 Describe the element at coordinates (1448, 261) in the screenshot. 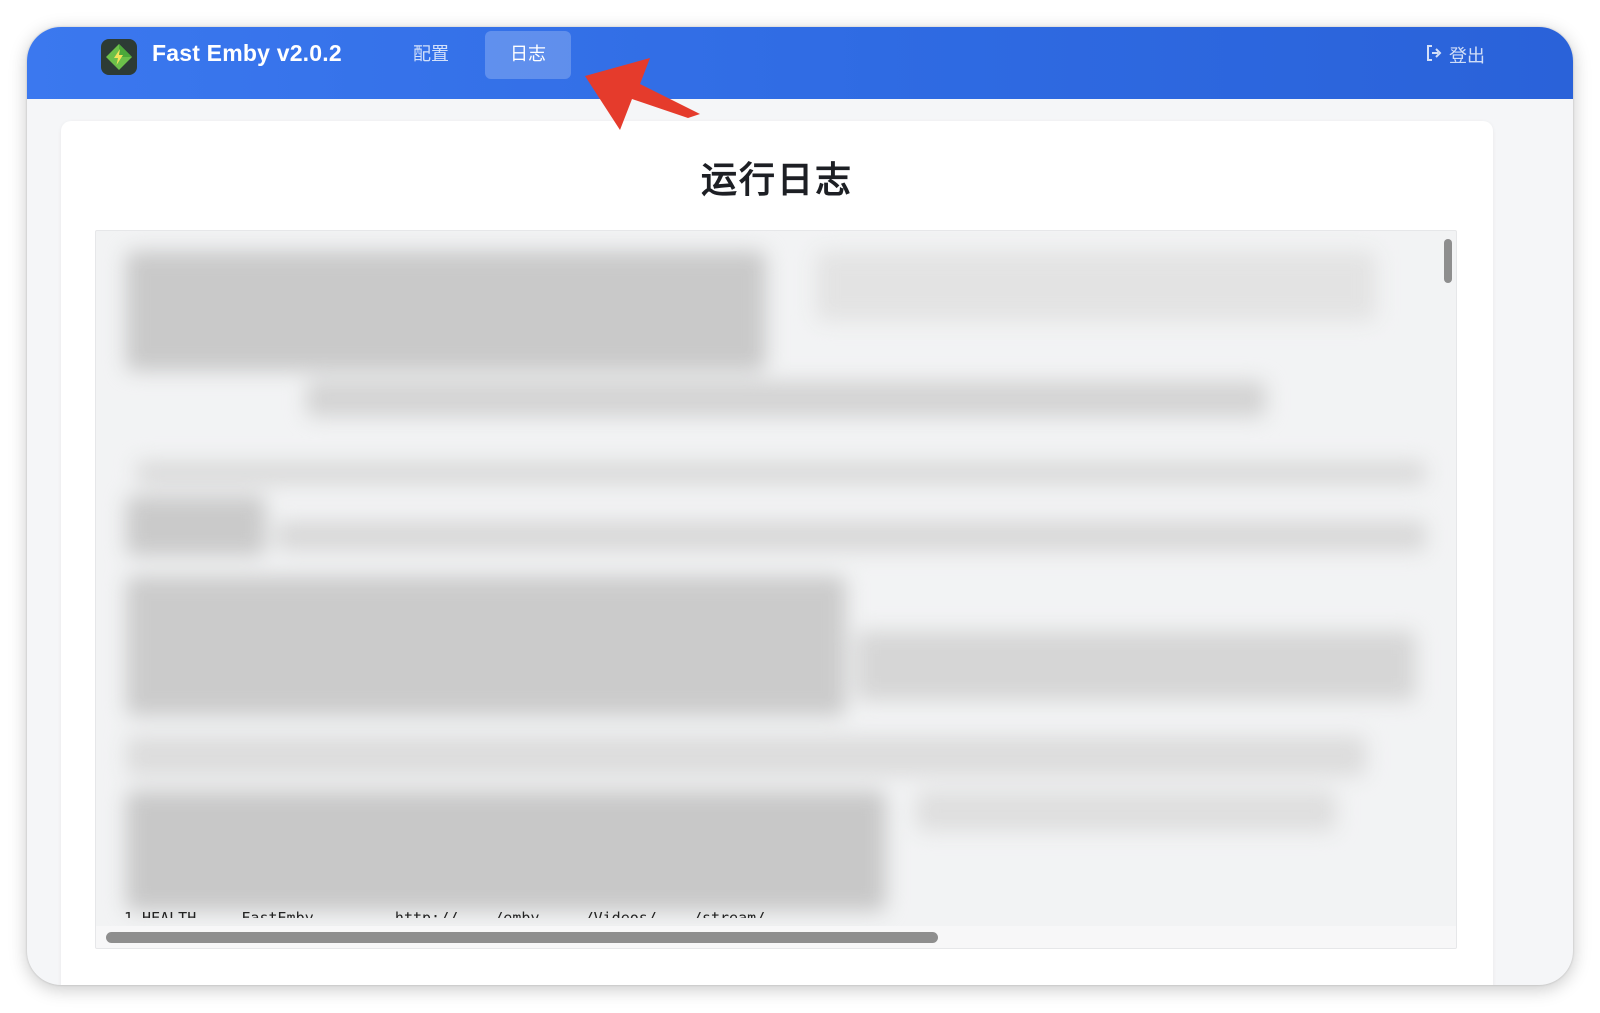

I see `vertical-scrollbar` at that location.